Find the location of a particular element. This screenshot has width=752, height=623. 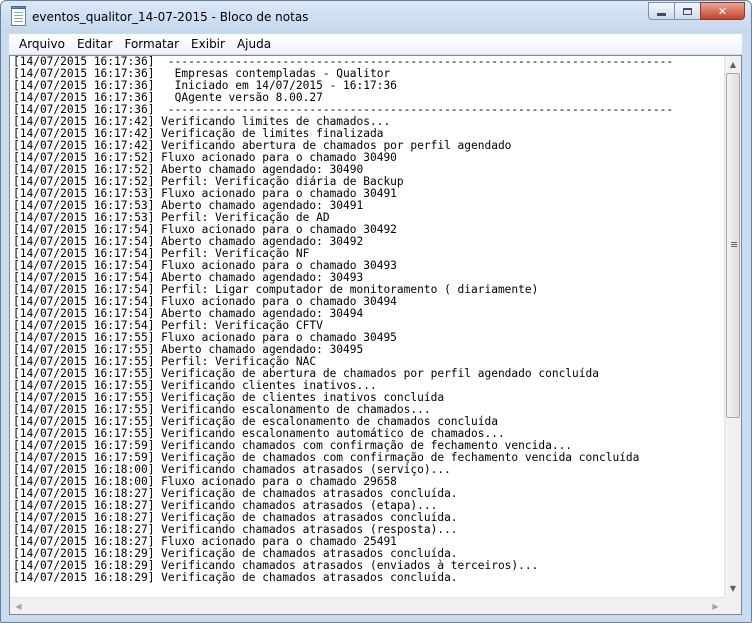

vertical-scroll-thumb is located at coordinates (733, 245).